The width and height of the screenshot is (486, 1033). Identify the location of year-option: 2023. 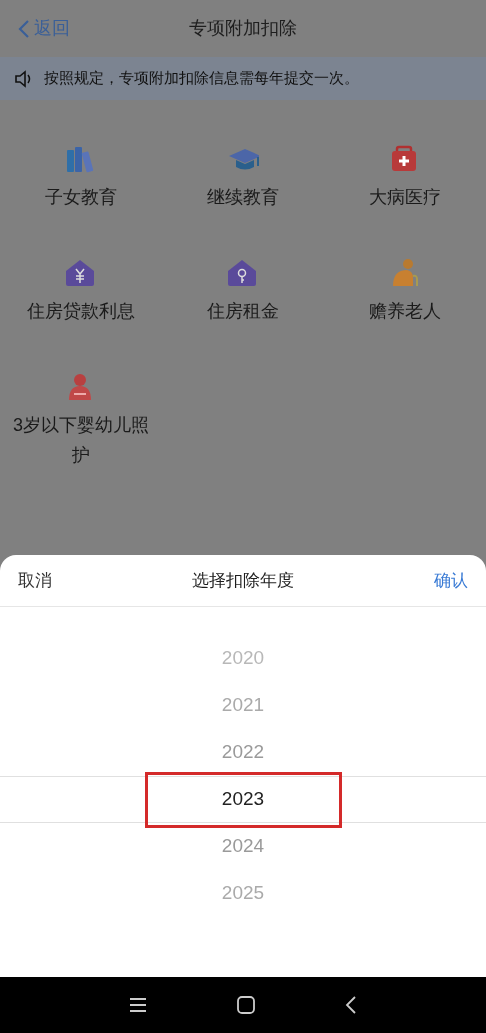
(243, 799).